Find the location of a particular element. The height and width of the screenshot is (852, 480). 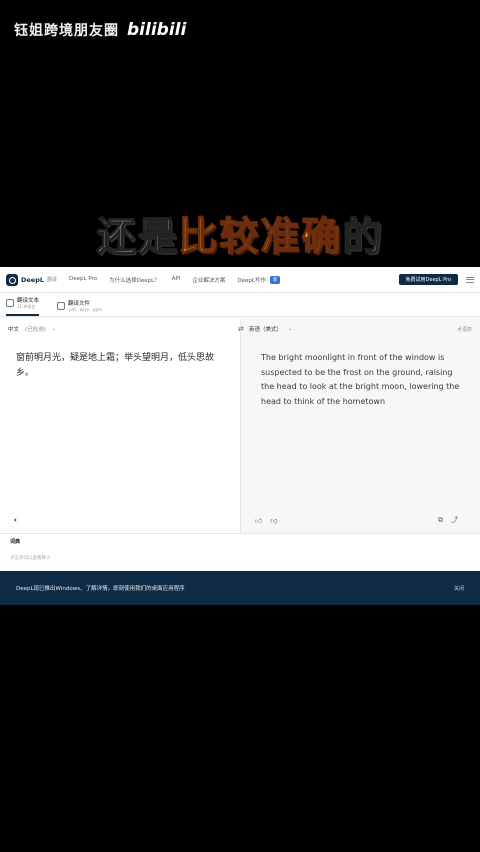

mode-tabs: 翻译文本 31 种语言 翻译文件 .pdf, .docx, .pptx is located at coordinates (240, 305).